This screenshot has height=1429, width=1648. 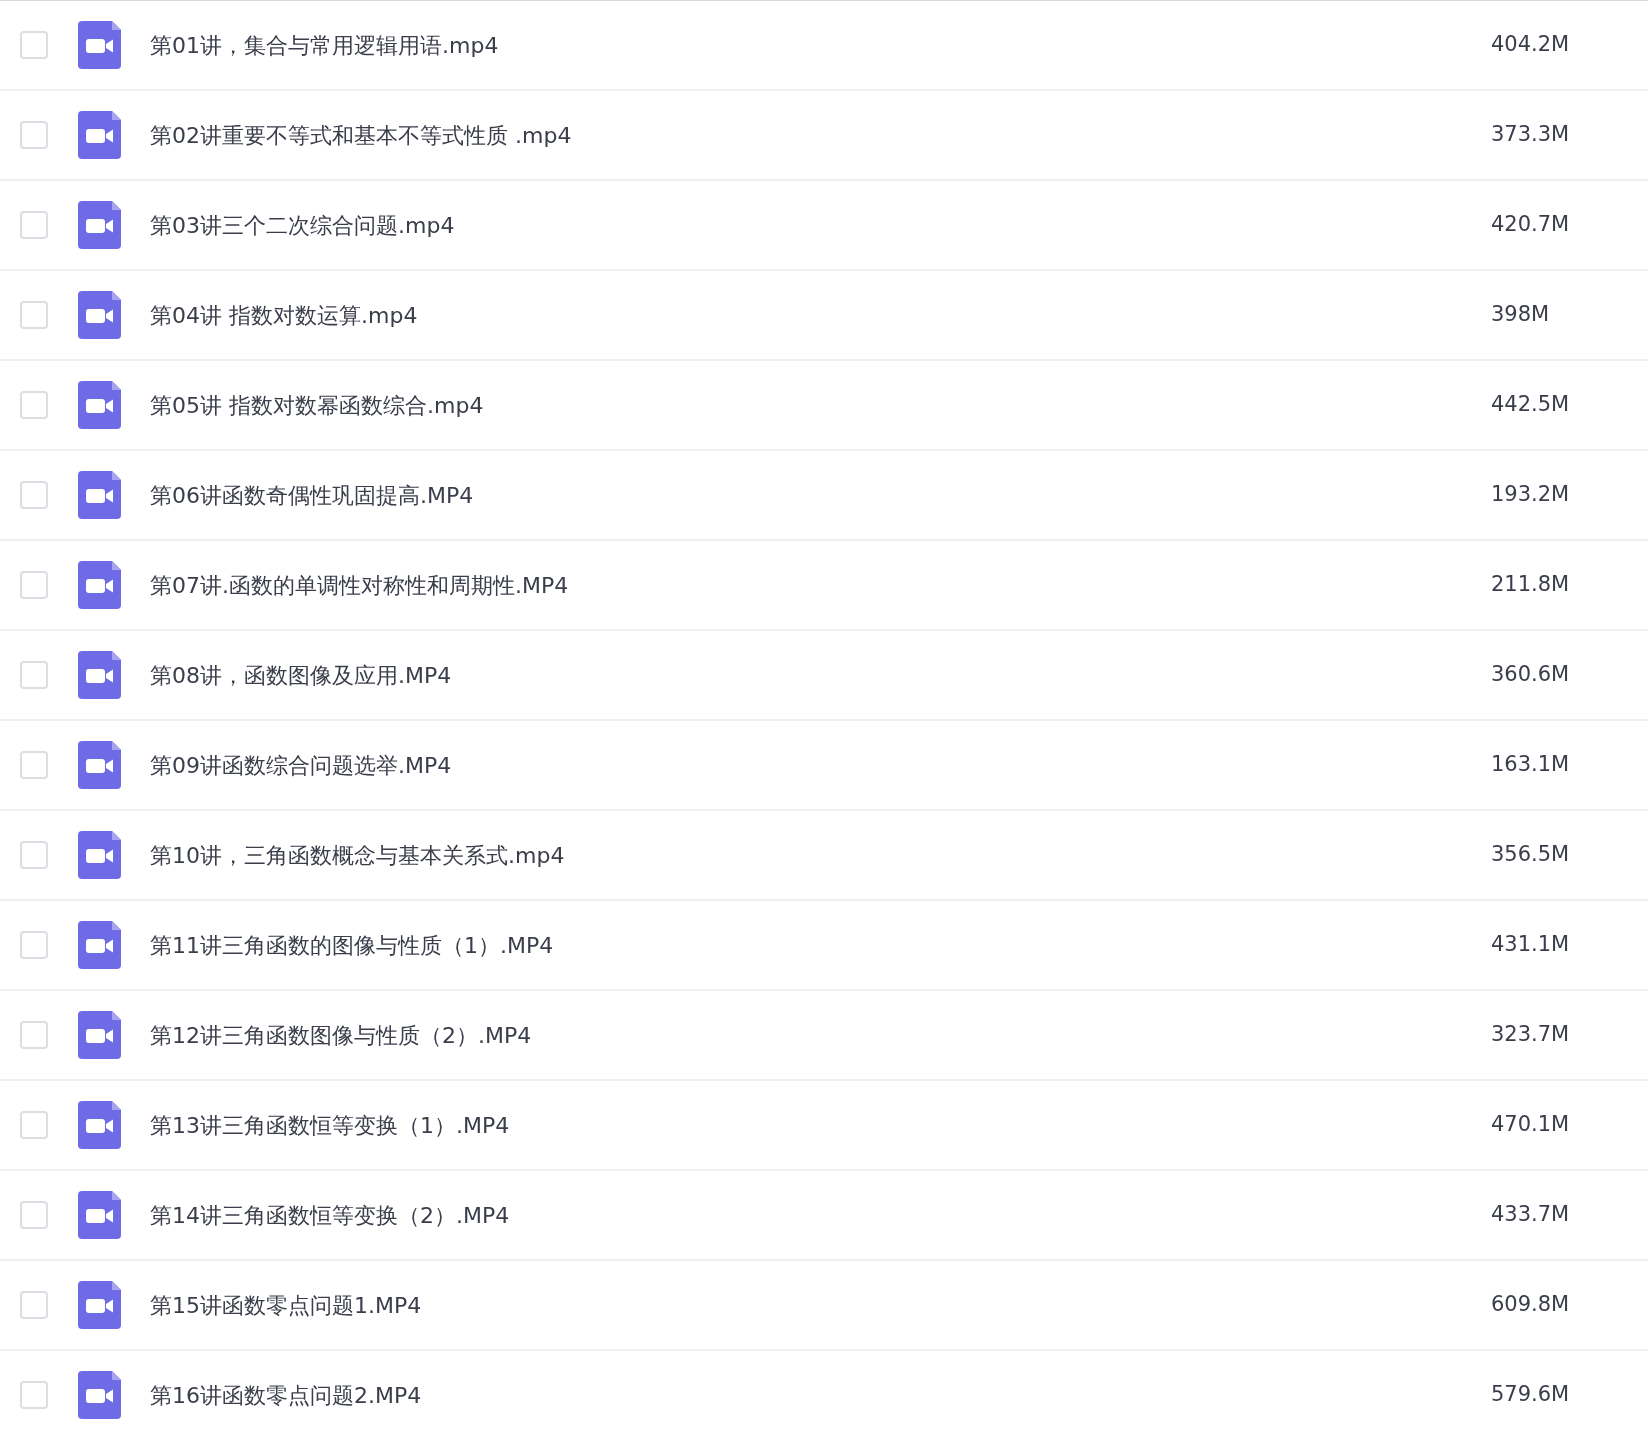 What do you see at coordinates (1531, 225) in the screenshot?
I see `file-size: 420.7M` at bounding box center [1531, 225].